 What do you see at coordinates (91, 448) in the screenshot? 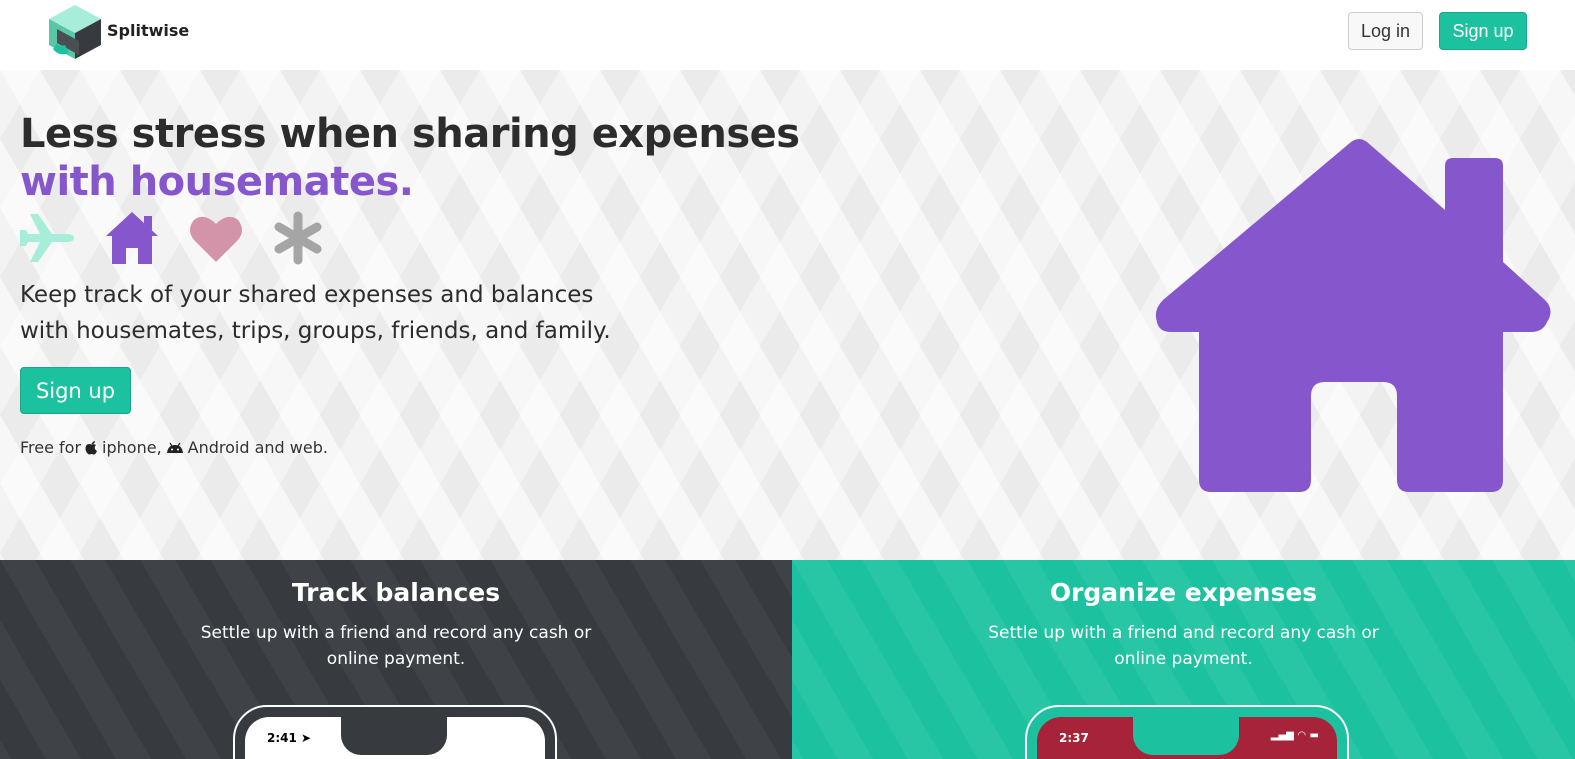
I see `apple-icon` at bounding box center [91, 448].